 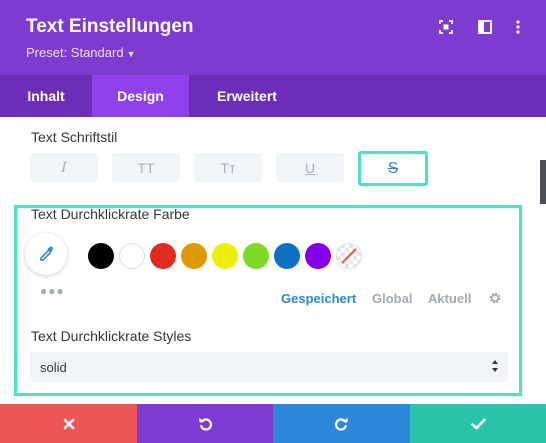 I want to click on settings-tabs: Inhalt Design Erweitert, so click(x=273, y=96).